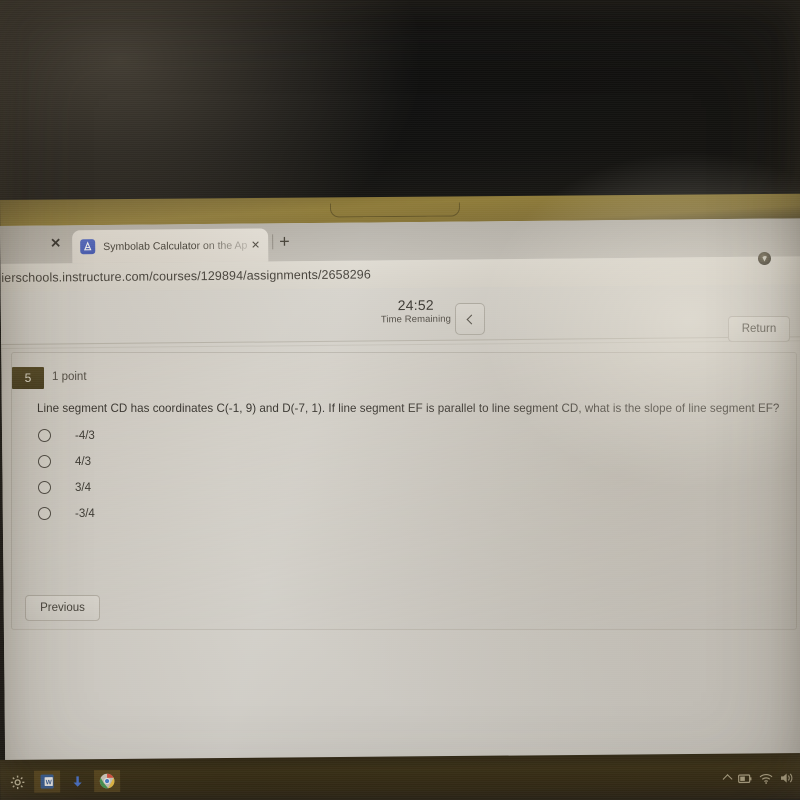  Describe the element at coordinates (85, 513) in the screenshot. I see `answer-option-label: -3/4` at that location.